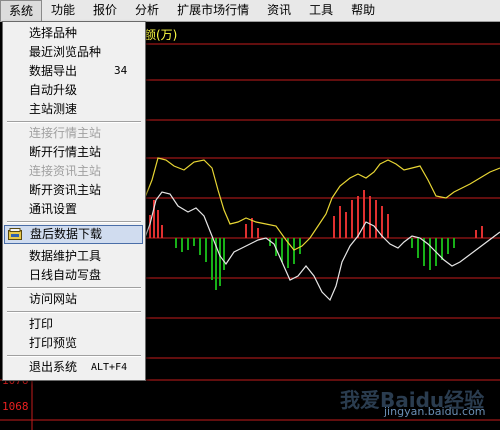 Image resolution: width=500 pixels, height=430 pixels. What do you see at coordinates (53, 71) in the screenshot?
I see `menu-item-label: 数据导出` at bounding box center [53, 71].